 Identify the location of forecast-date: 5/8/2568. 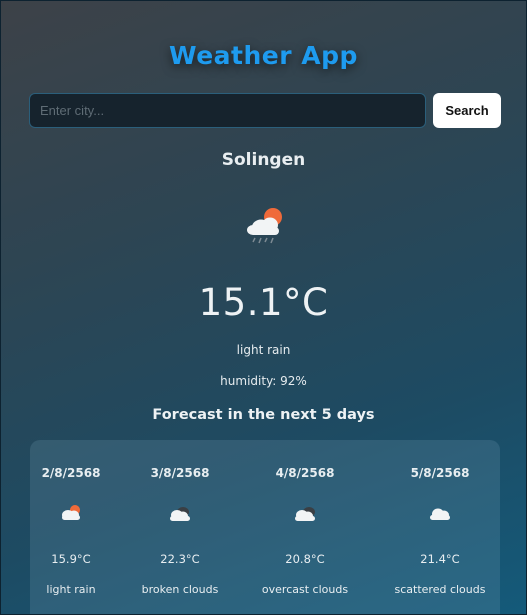
(440, 473).